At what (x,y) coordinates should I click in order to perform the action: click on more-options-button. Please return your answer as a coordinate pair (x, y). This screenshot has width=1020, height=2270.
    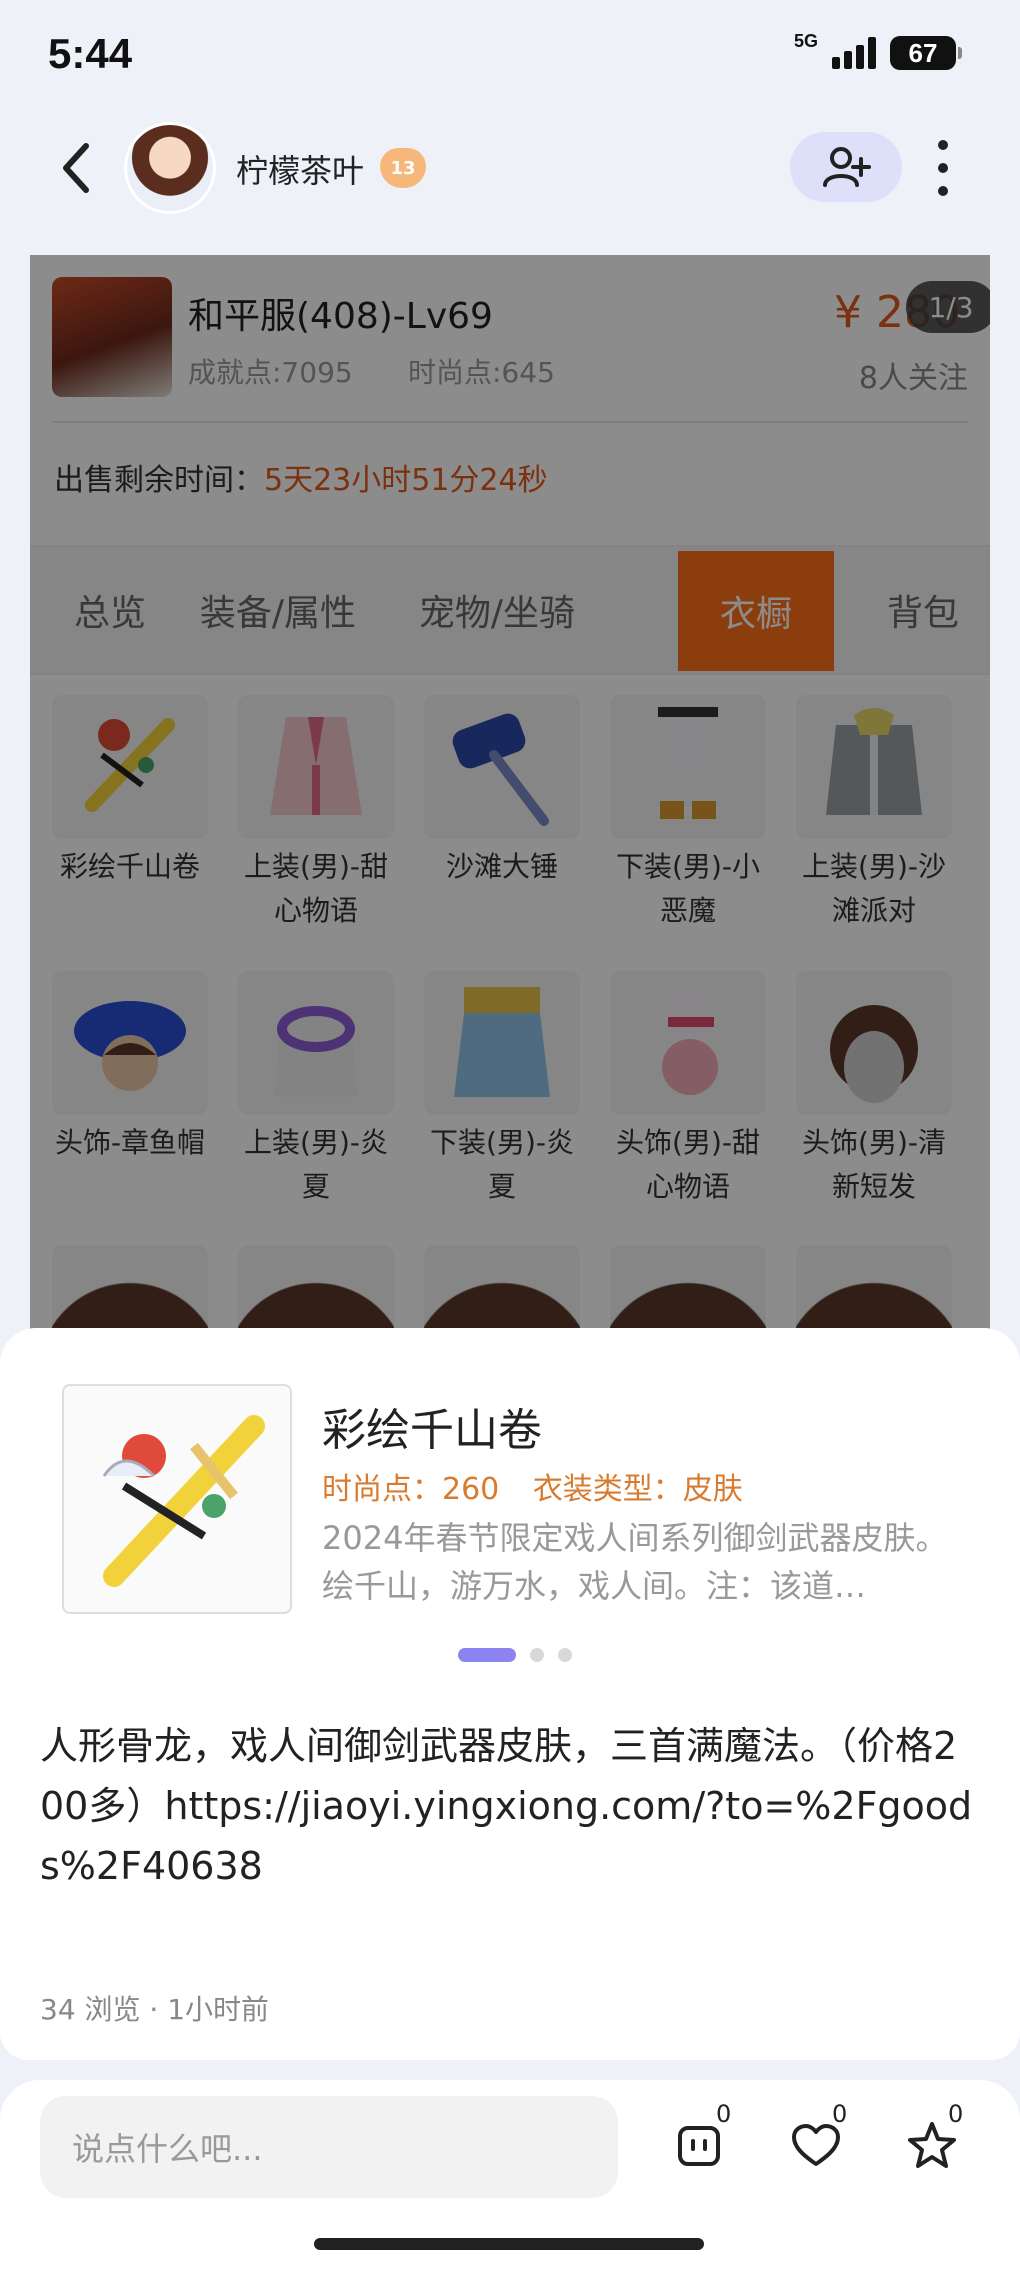
    Looking at the image, I should click on (943, 168).